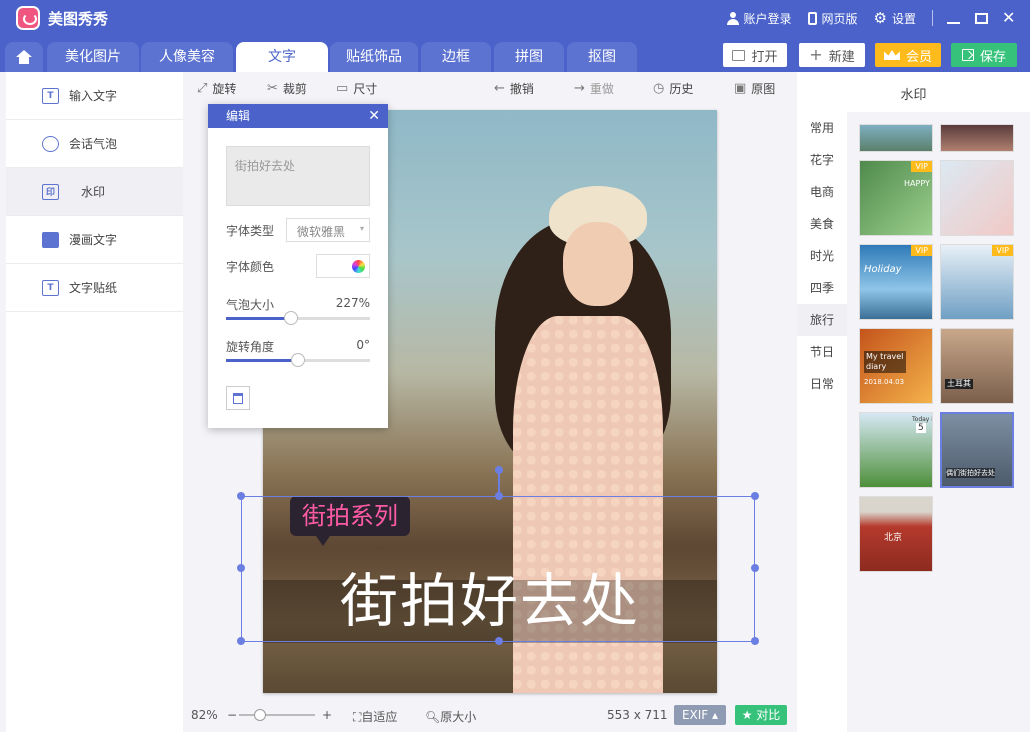 Image resolution: width=1030 pixels, height=732 pixels. I want to click on redo-button: → 重做, so click(594, 88).